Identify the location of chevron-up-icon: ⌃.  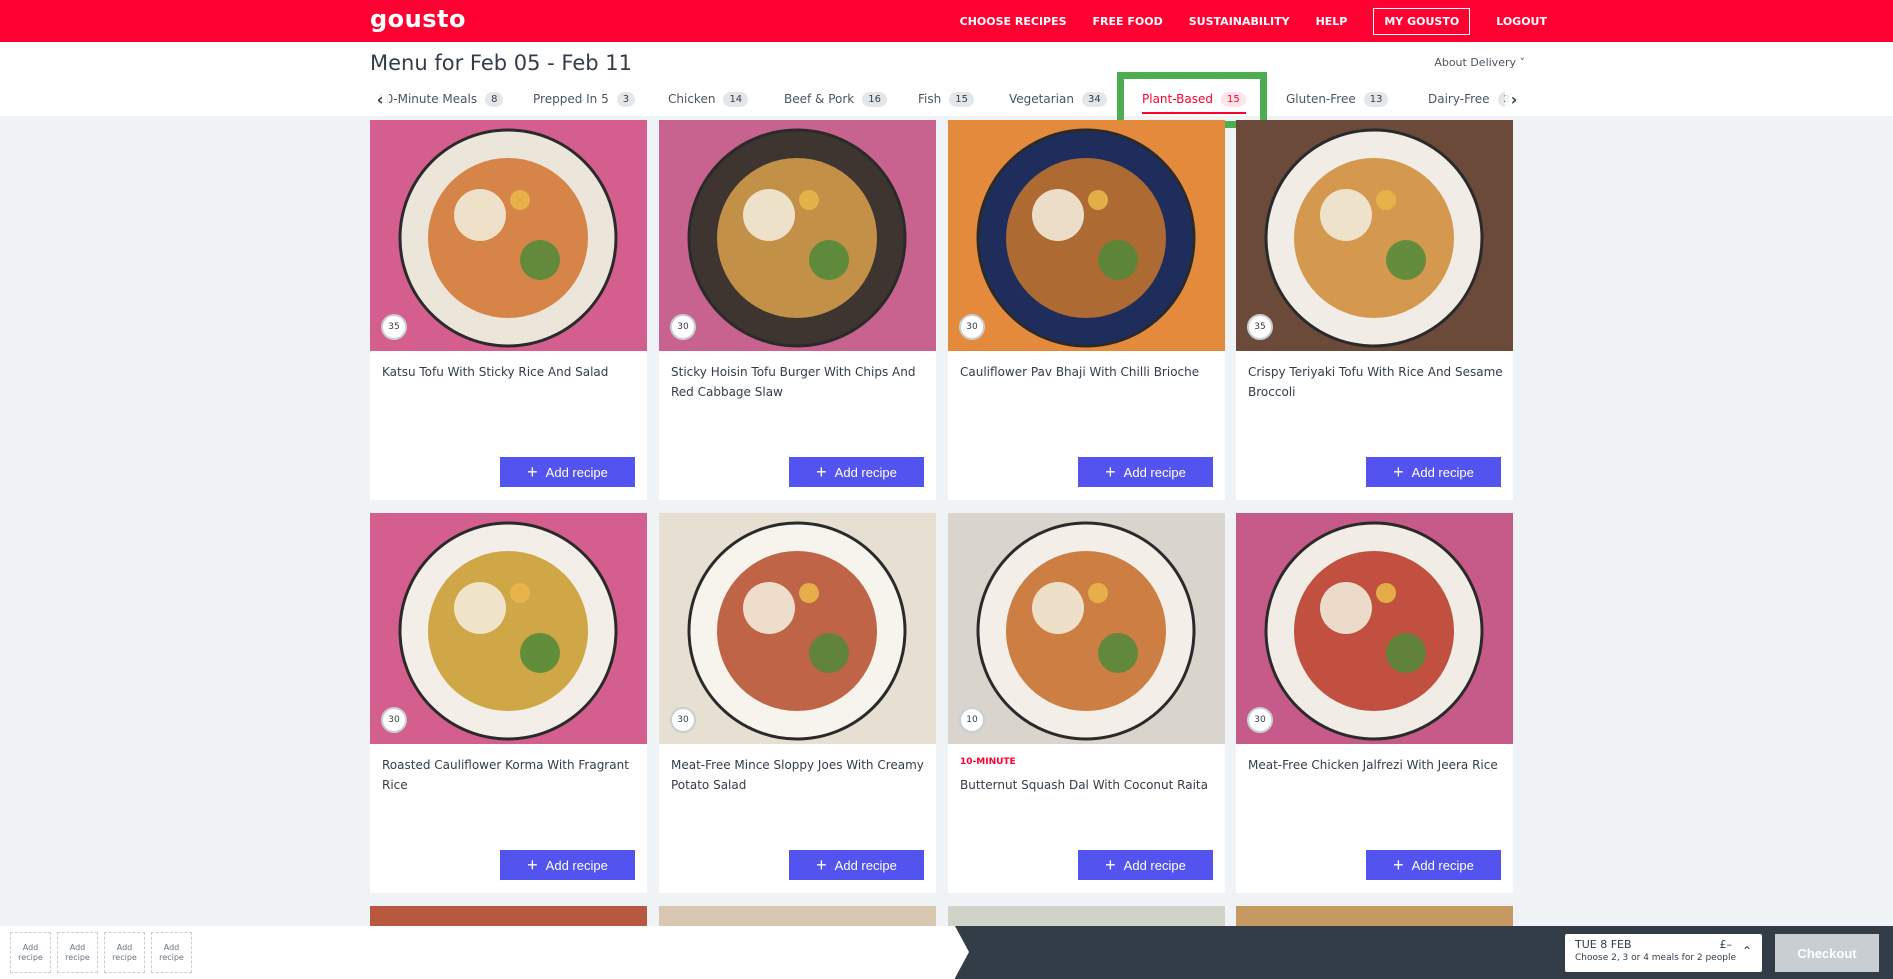
(1746, 951).